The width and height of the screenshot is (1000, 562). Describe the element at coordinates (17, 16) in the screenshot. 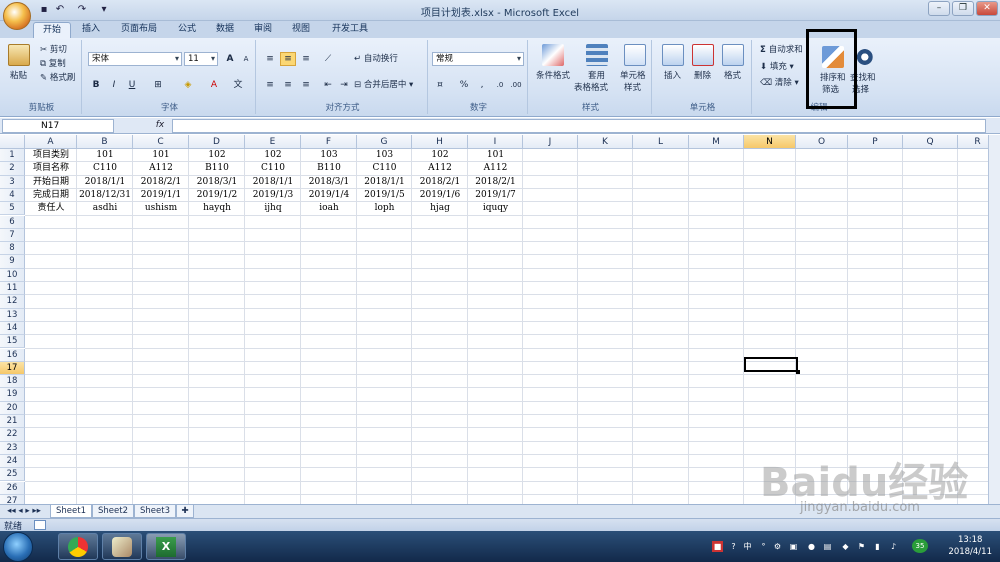

I see `office-button` at that location.